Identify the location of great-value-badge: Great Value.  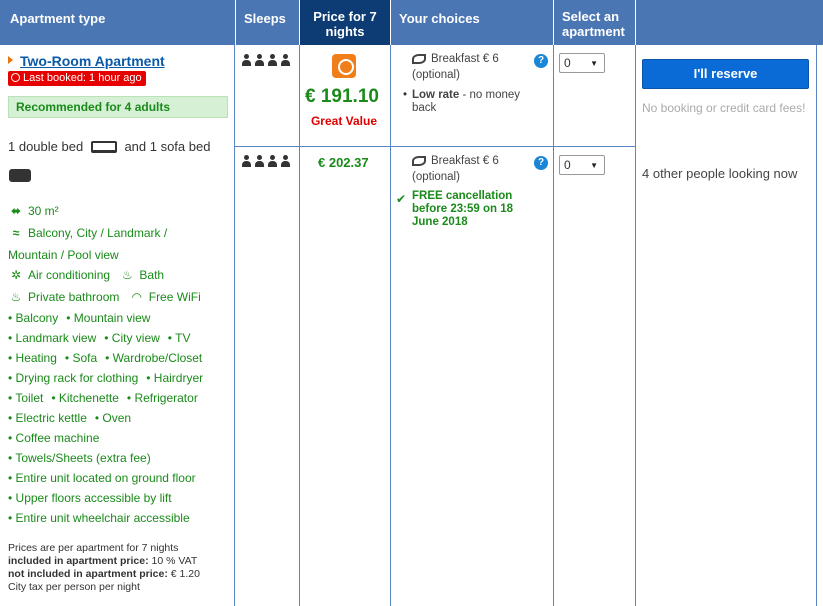
(344, 121).